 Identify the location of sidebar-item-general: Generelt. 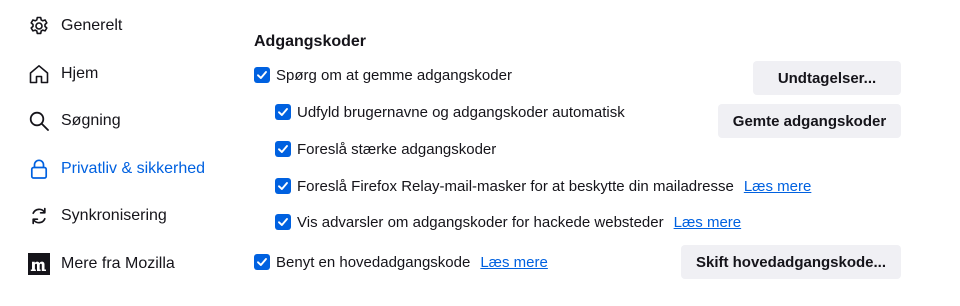
(75, 26).